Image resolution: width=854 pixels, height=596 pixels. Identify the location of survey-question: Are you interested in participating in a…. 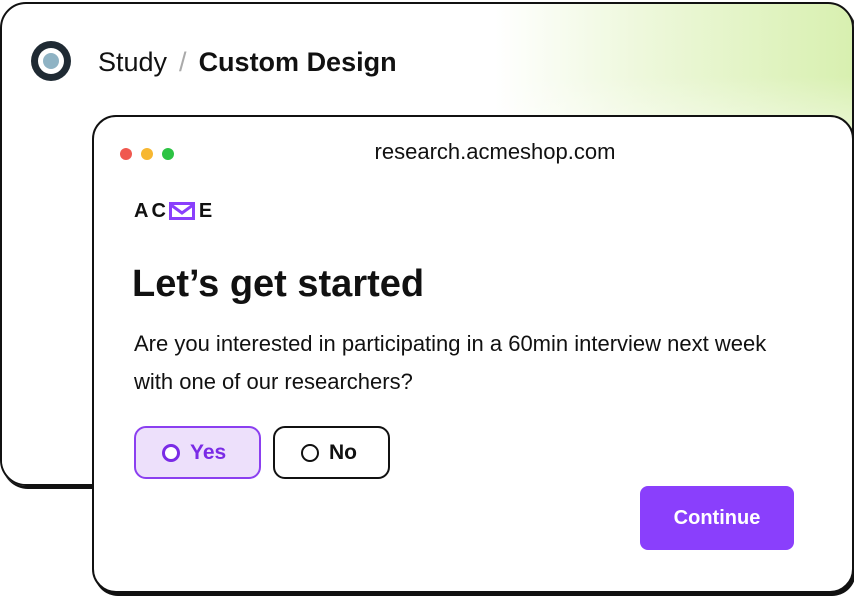
(450, 362).